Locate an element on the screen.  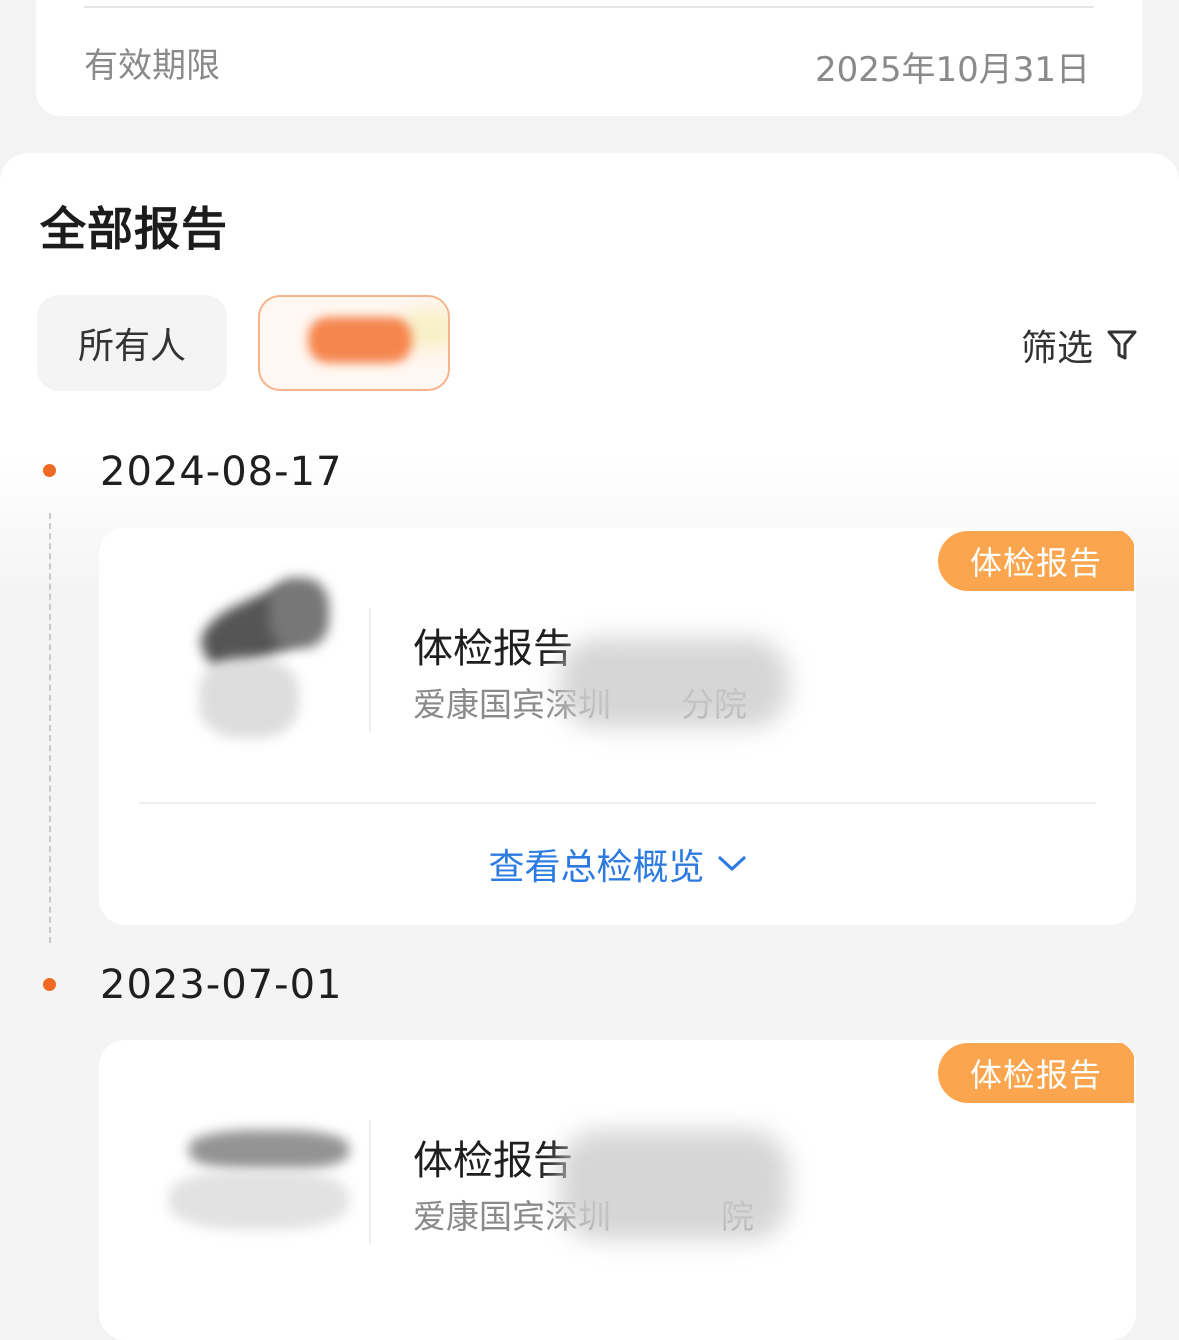
report-date: 2024-08-17 is located at coordinates (221, 472).